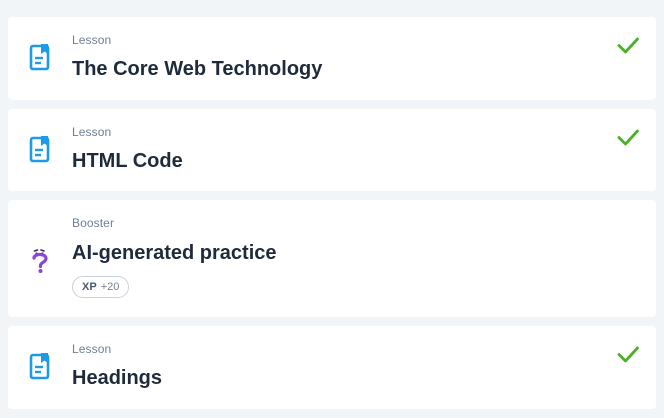 The width and height of the screenshot is (664, 418). Describe the element at coordinates (127, 161) in the screenshot. I see `item-title: HTML Code` at that location.